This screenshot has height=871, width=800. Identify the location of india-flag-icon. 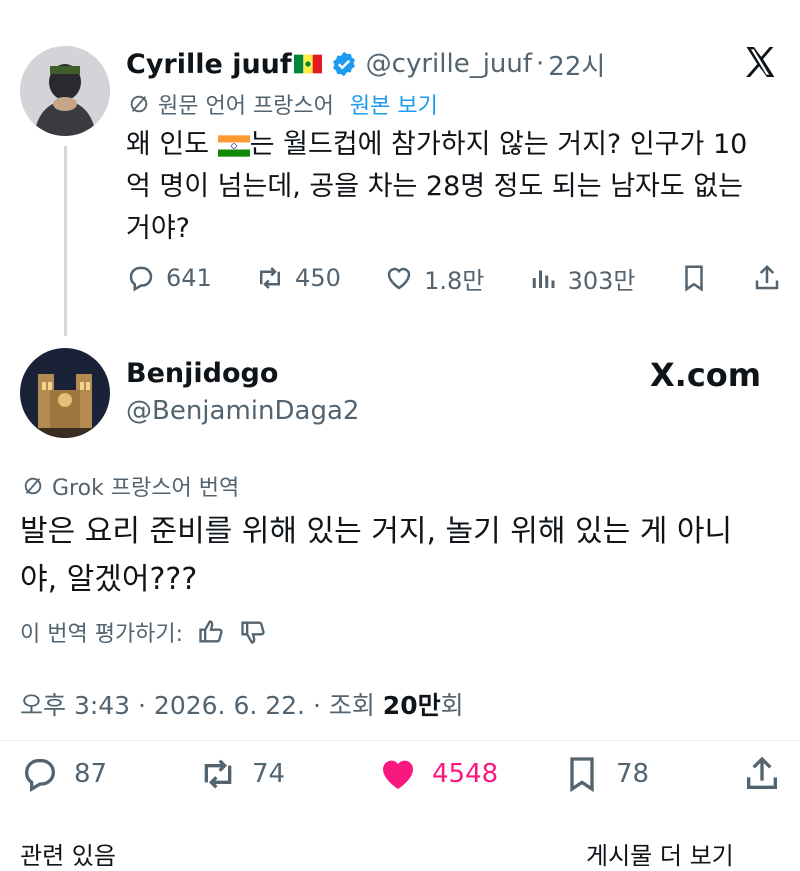
(233, 145).